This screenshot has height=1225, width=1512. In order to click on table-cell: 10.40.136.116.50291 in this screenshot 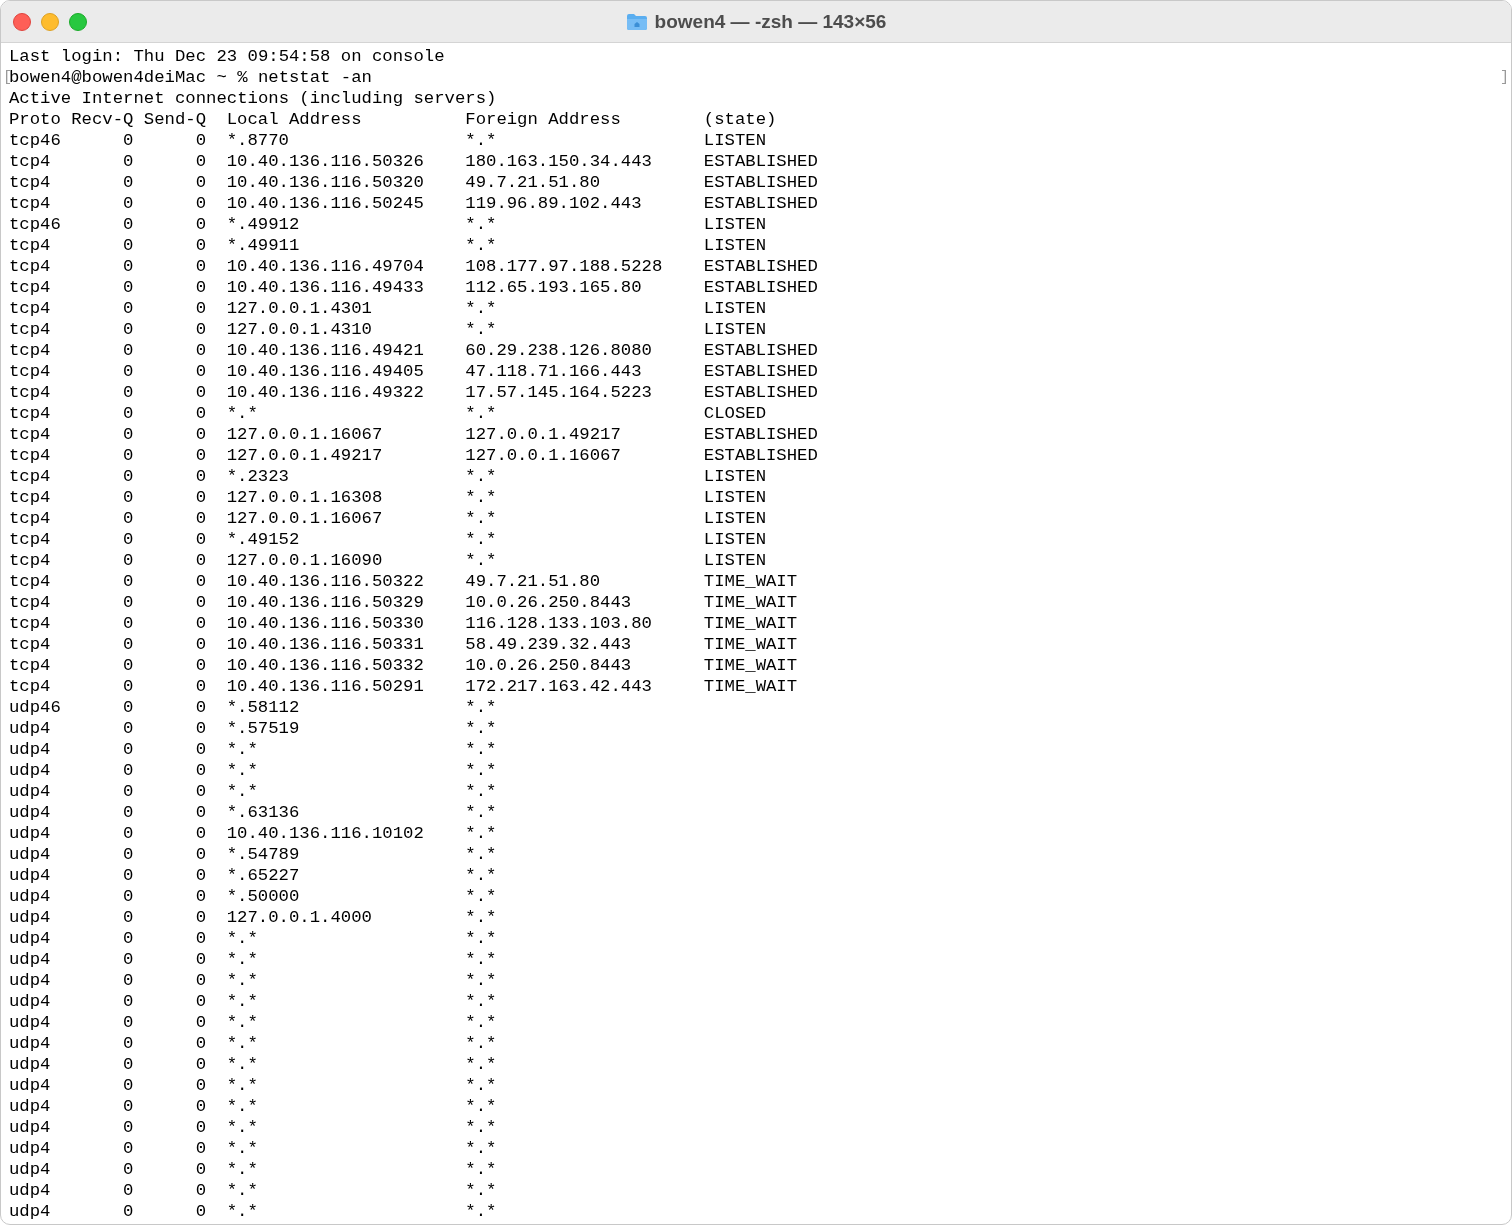, I will do `click(325, 686)`.